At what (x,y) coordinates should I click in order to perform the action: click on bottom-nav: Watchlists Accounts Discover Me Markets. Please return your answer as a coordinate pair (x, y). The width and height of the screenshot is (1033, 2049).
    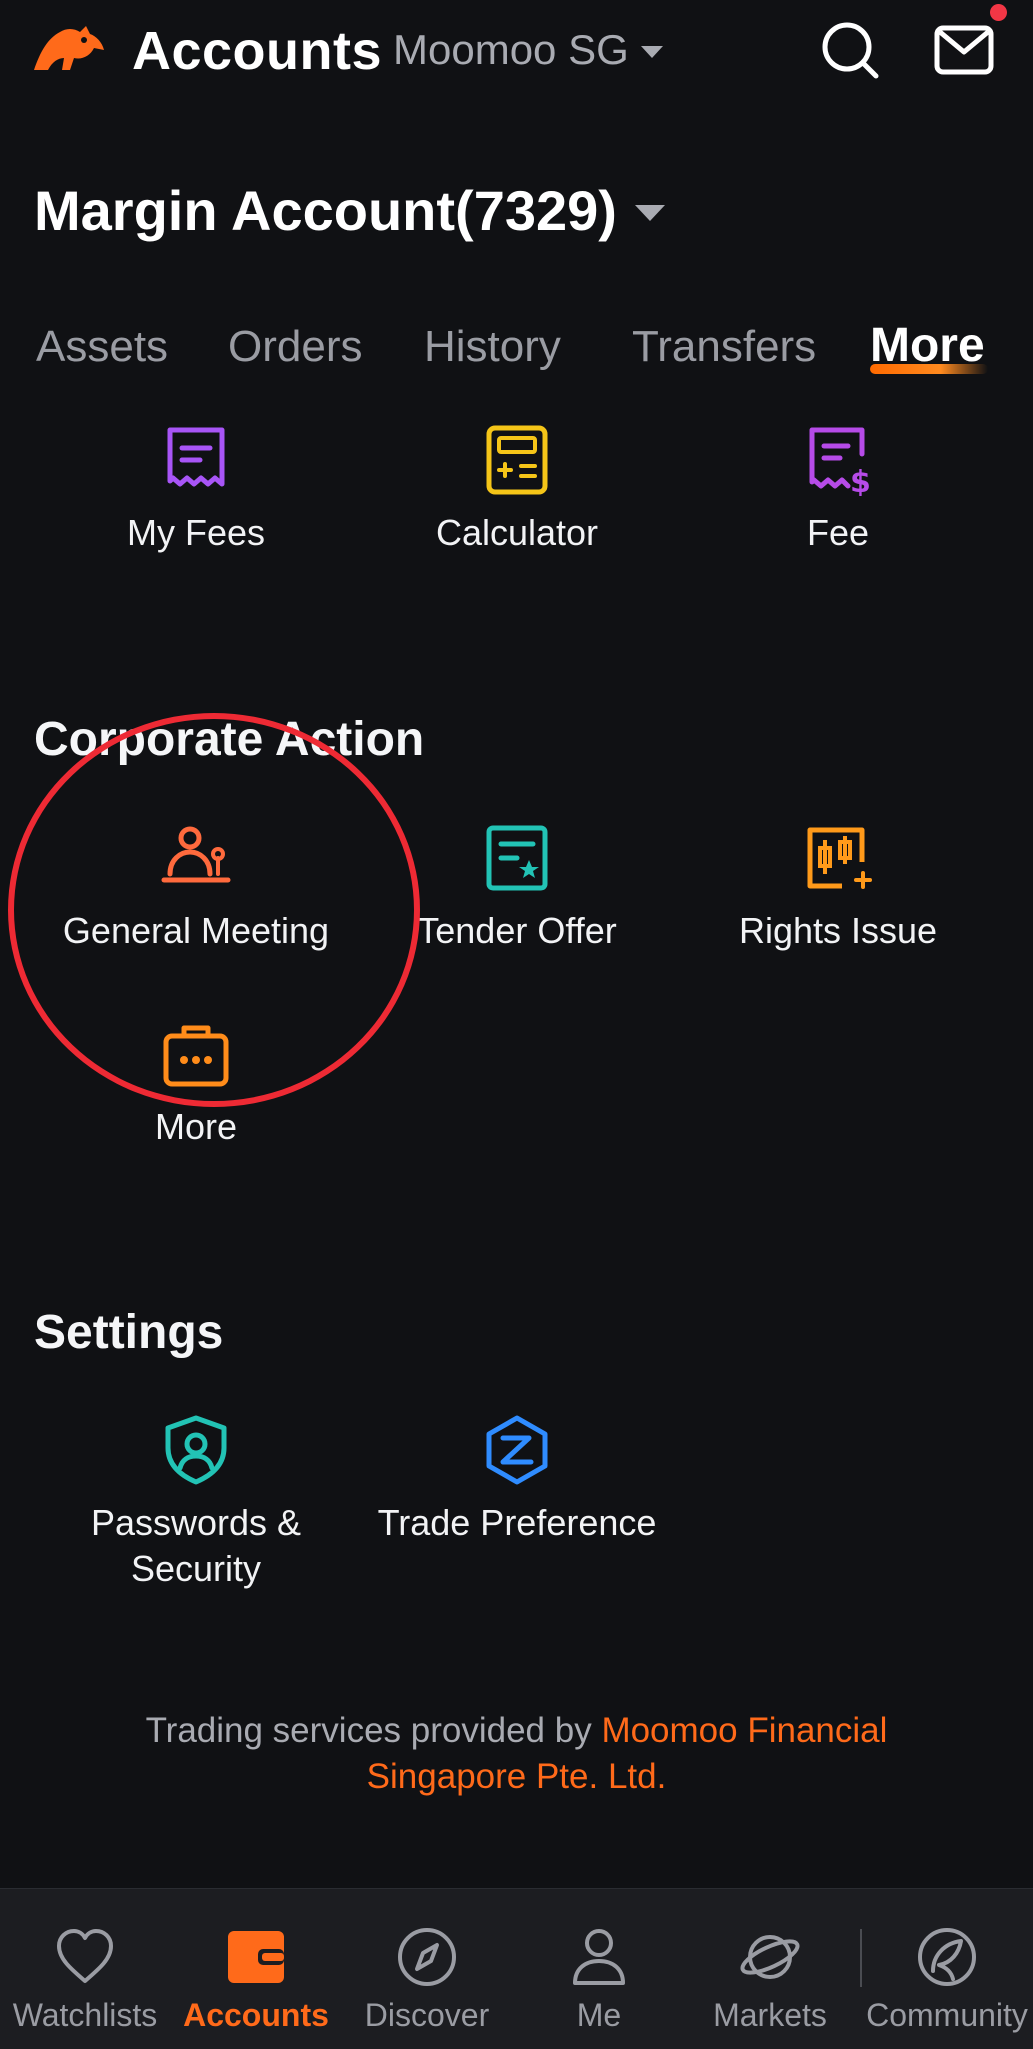
    Looking at the image, I should click on (516, 1968).